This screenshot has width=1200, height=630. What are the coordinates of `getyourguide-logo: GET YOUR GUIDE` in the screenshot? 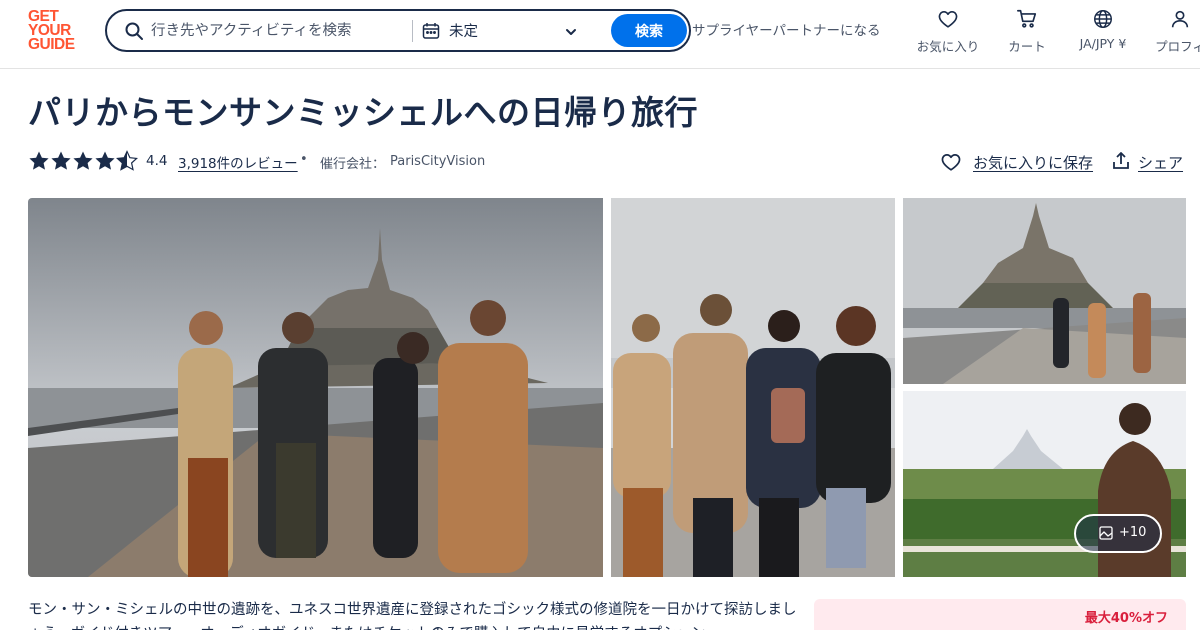 It's located at (56, 31).